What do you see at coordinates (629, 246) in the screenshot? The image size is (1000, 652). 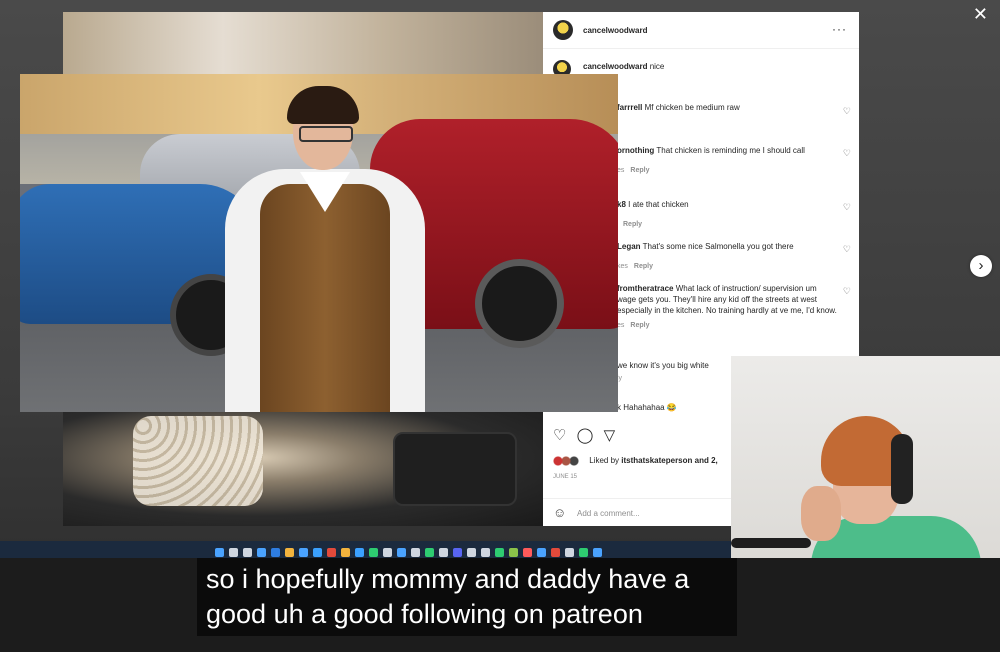 I see `comment-user: Legan` at bounding box center [629, 246].